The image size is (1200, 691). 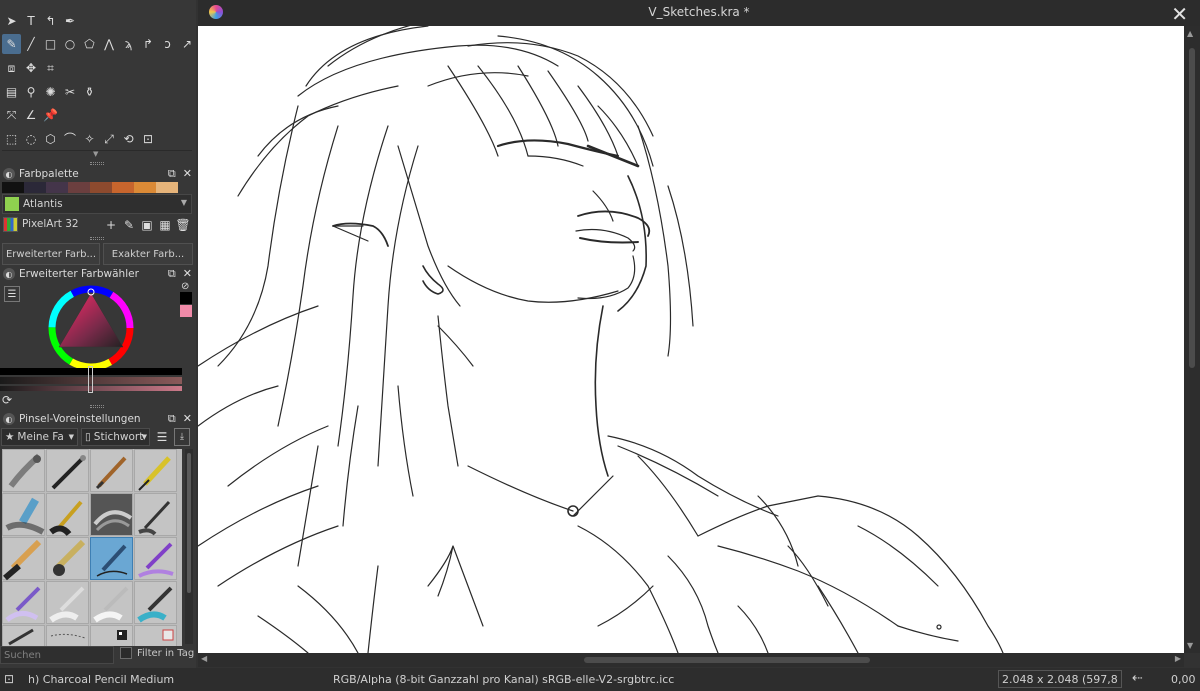 What do you see at coordinates (148, 44) in the screenshot?
I see `freehand-path-icon: ↱` at bounding box center [148, 44].